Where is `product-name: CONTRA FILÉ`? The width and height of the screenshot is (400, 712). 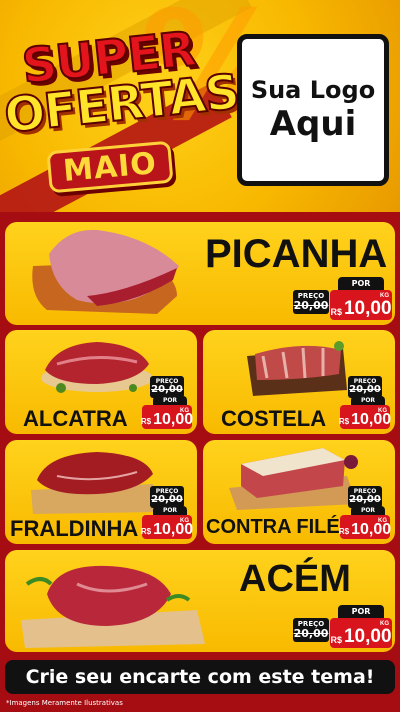 product-name: CONTRA FILÉ is located at coordinates (273, 527).